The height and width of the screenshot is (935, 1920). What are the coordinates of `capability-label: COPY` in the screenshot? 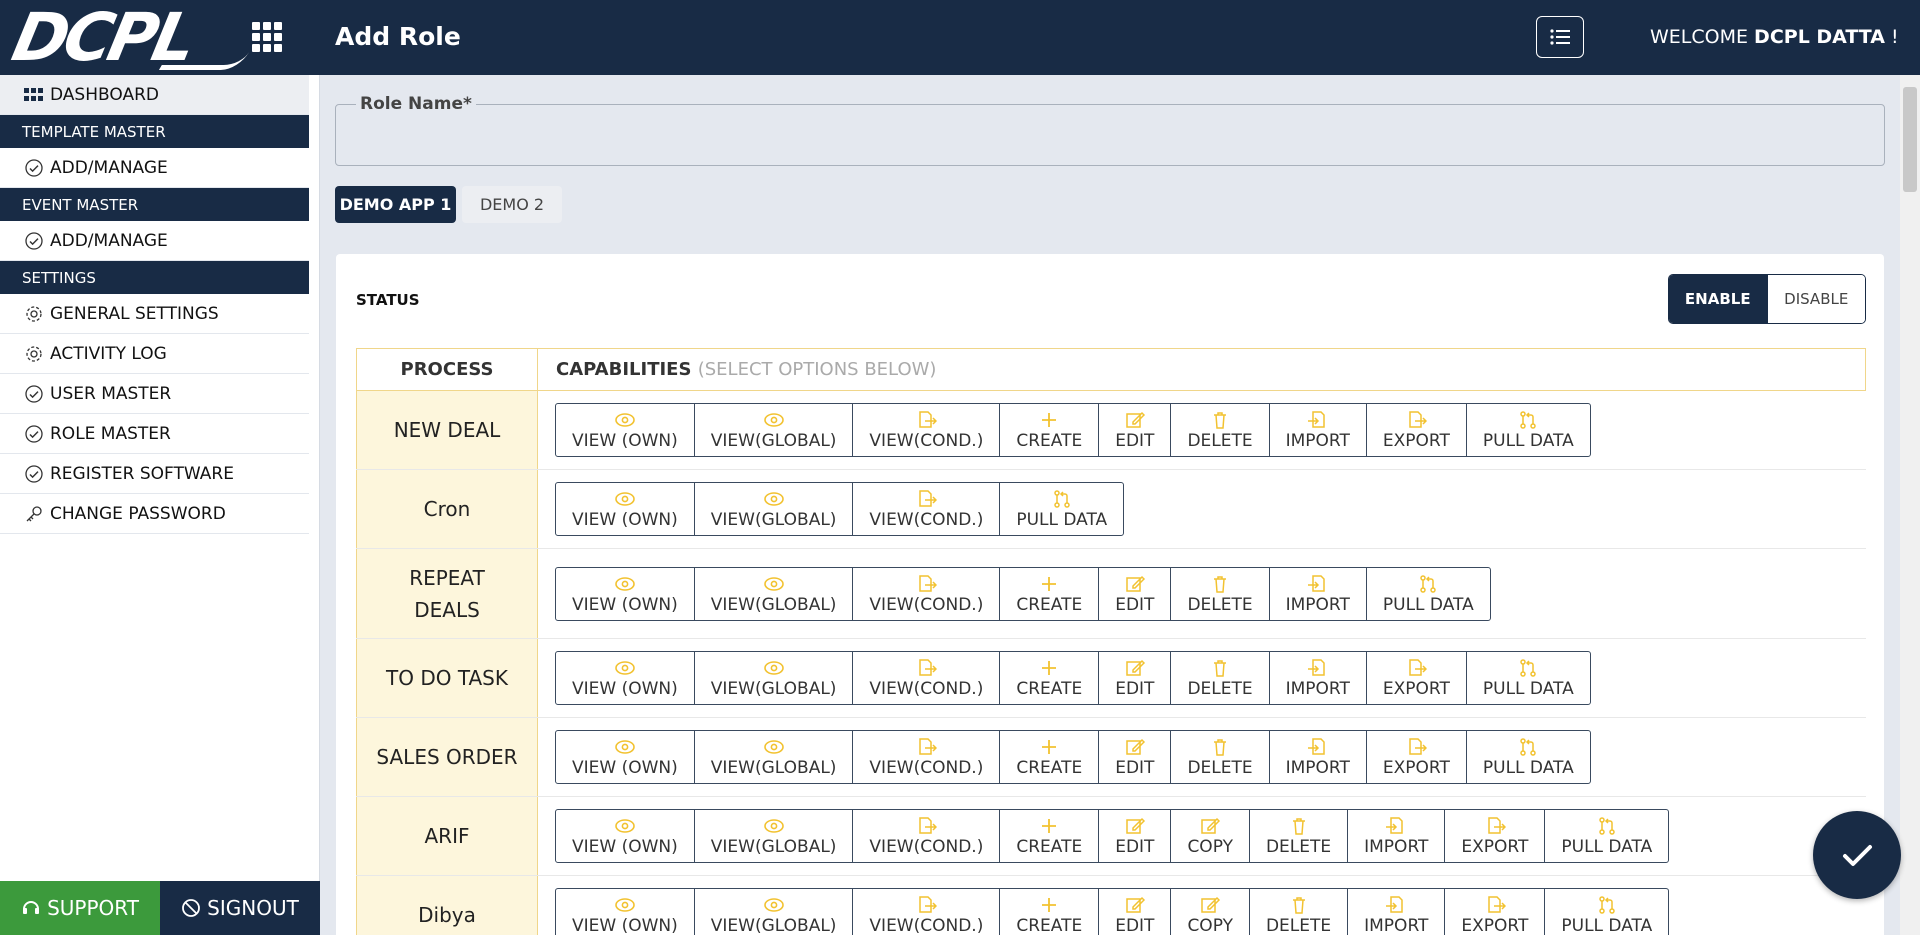 It's located at (1210, 847).